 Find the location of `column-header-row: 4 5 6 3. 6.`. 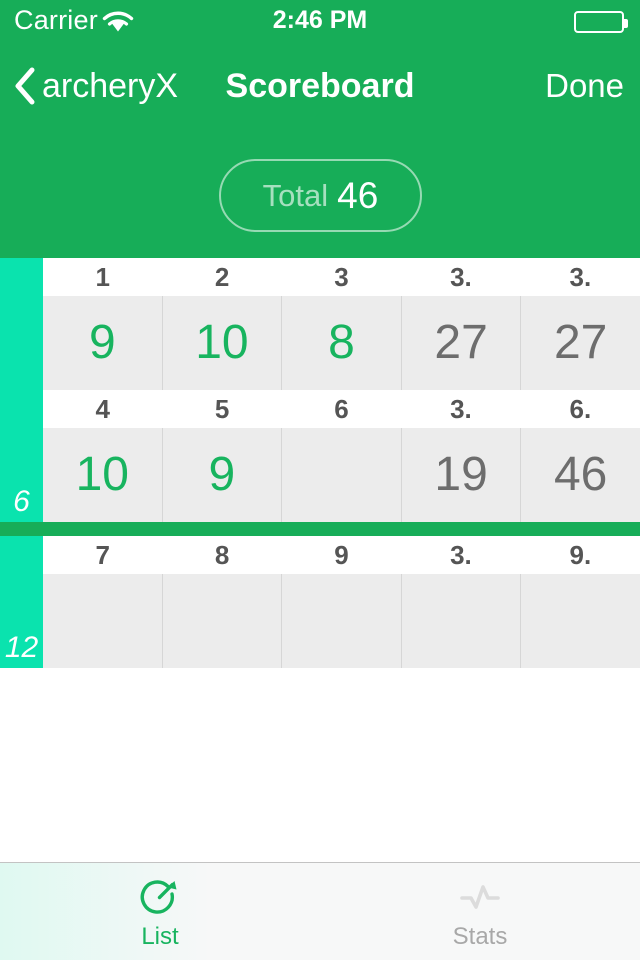

column-header-row: 4 5 6 3. 6. is located at coordinates (341, 409).